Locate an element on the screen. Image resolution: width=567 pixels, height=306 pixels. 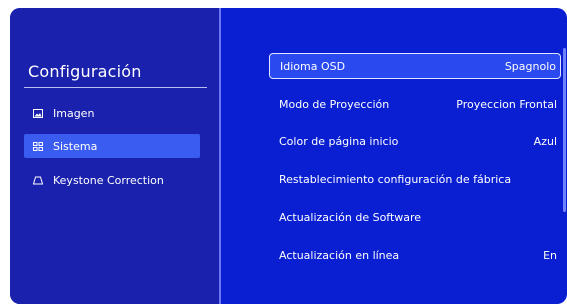
panel-divider is located at coordinates (220, 156).